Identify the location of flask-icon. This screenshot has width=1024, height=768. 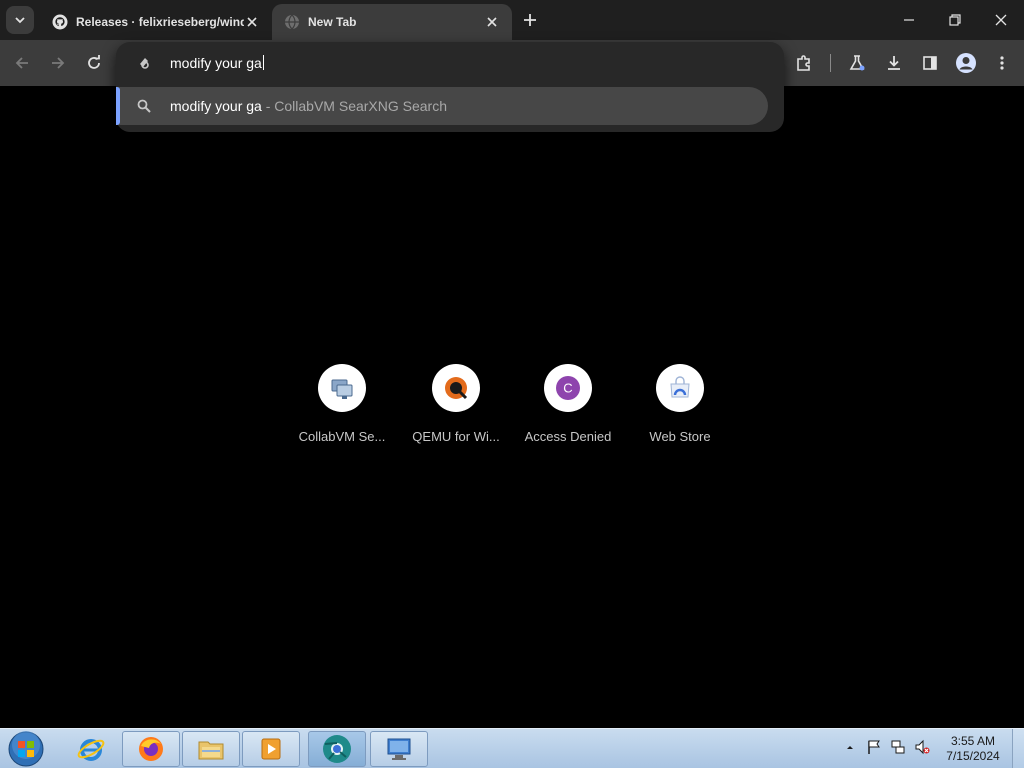
(857, 63).